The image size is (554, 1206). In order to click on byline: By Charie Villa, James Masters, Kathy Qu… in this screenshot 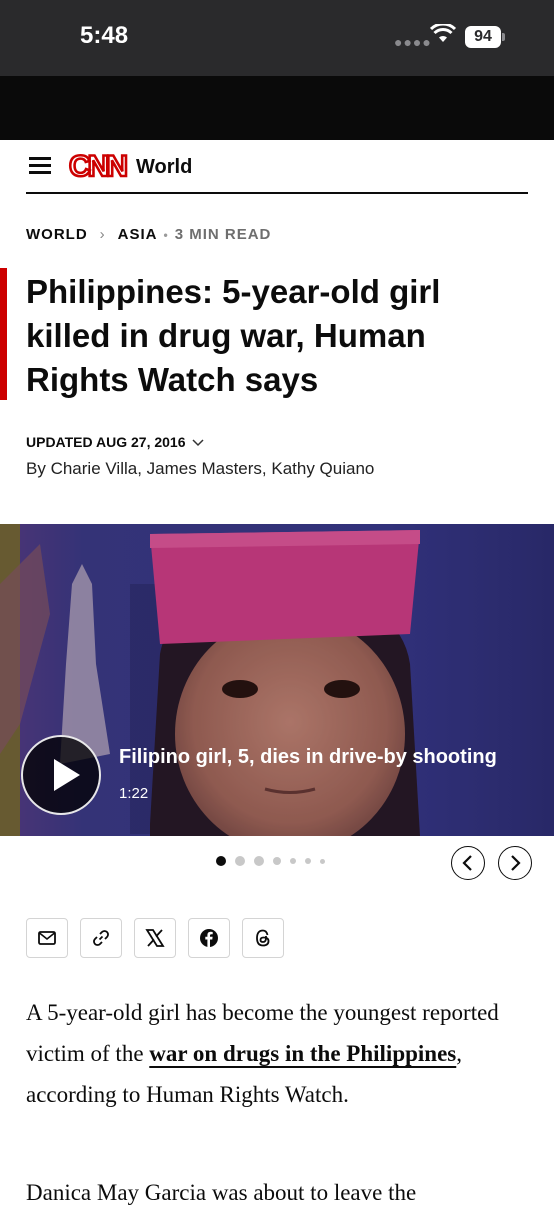, I will do `click(200, 468)`.